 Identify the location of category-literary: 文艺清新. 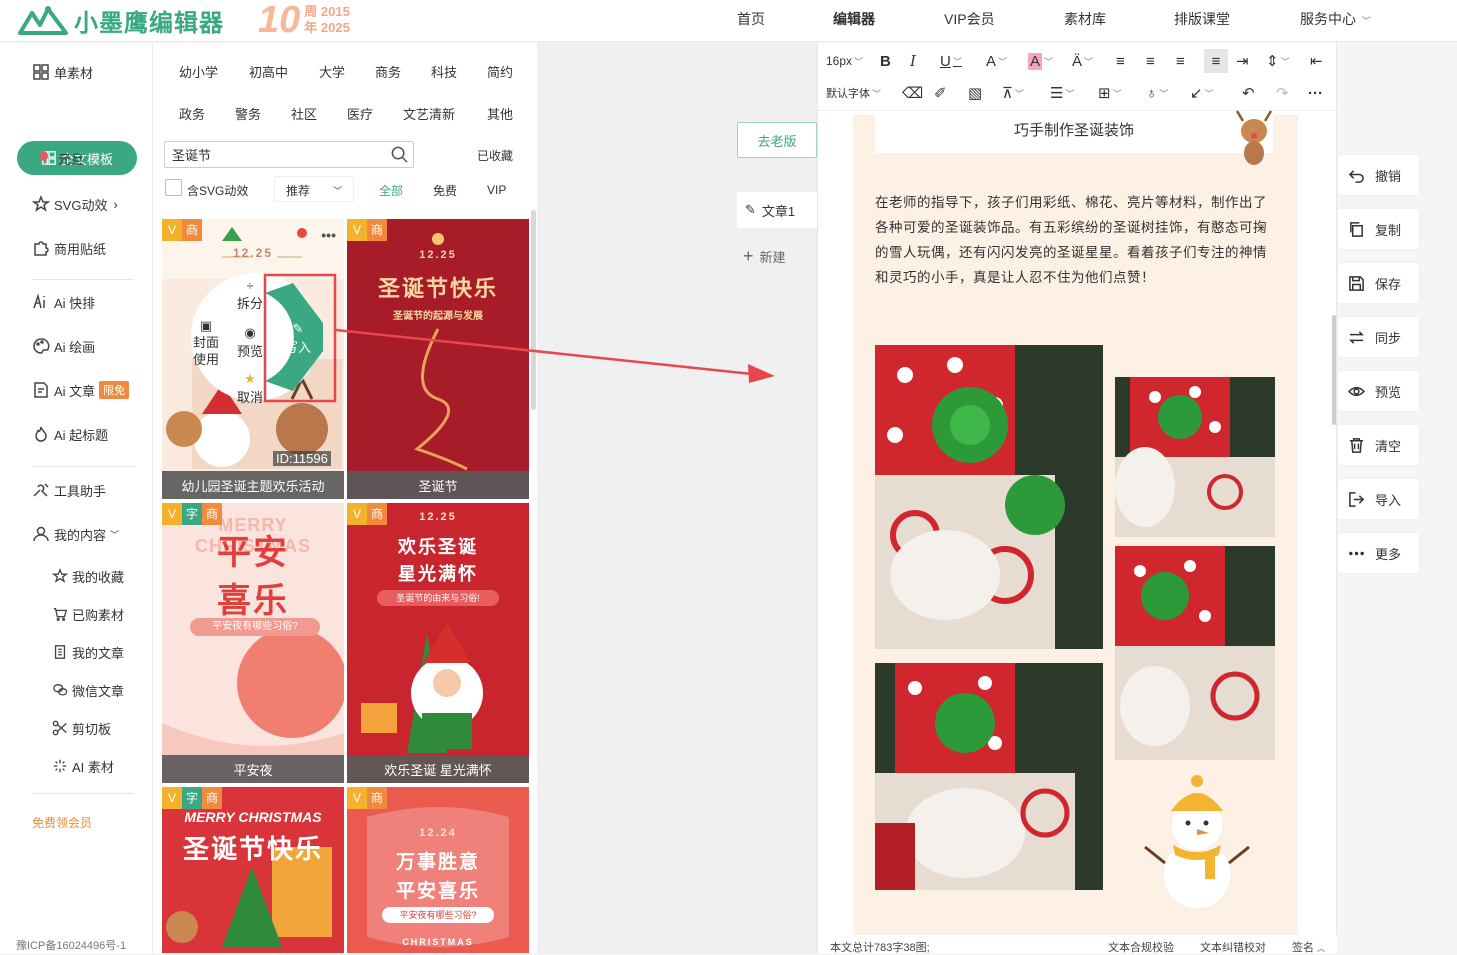
(429, 113).